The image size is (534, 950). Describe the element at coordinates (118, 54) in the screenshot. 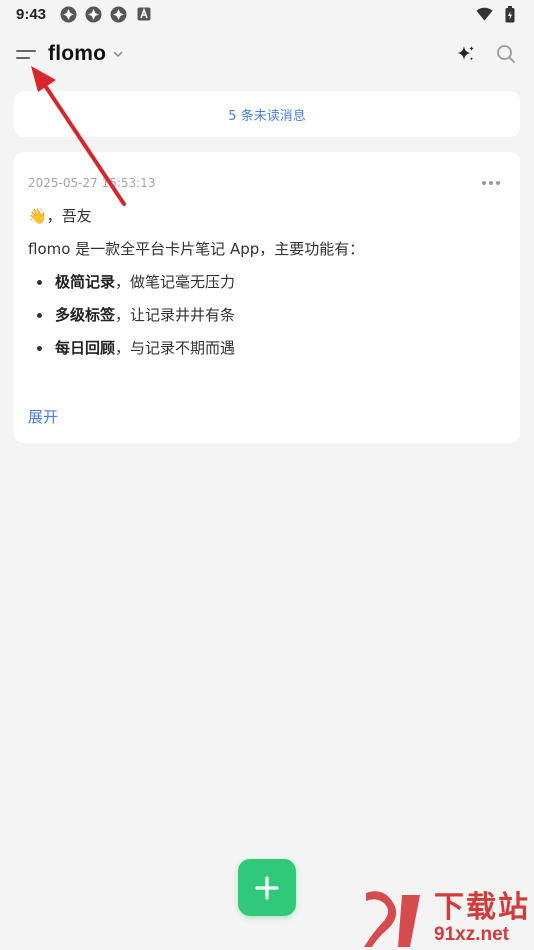

I see `chevron-down-icon` at that location.